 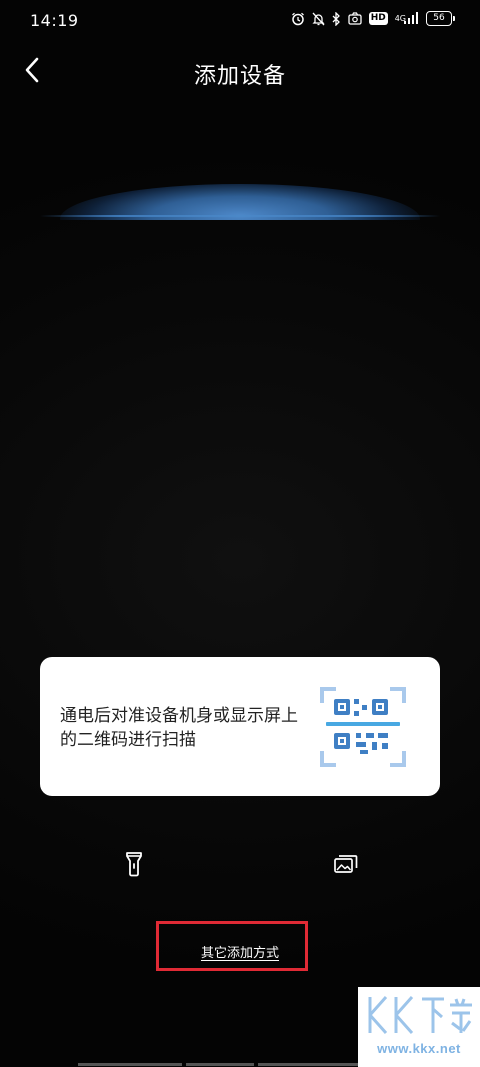 What do you see at coordinates (407, 18) in the screenshot?
I see `signal-icon: 4G` at bounding box center [407, 18].